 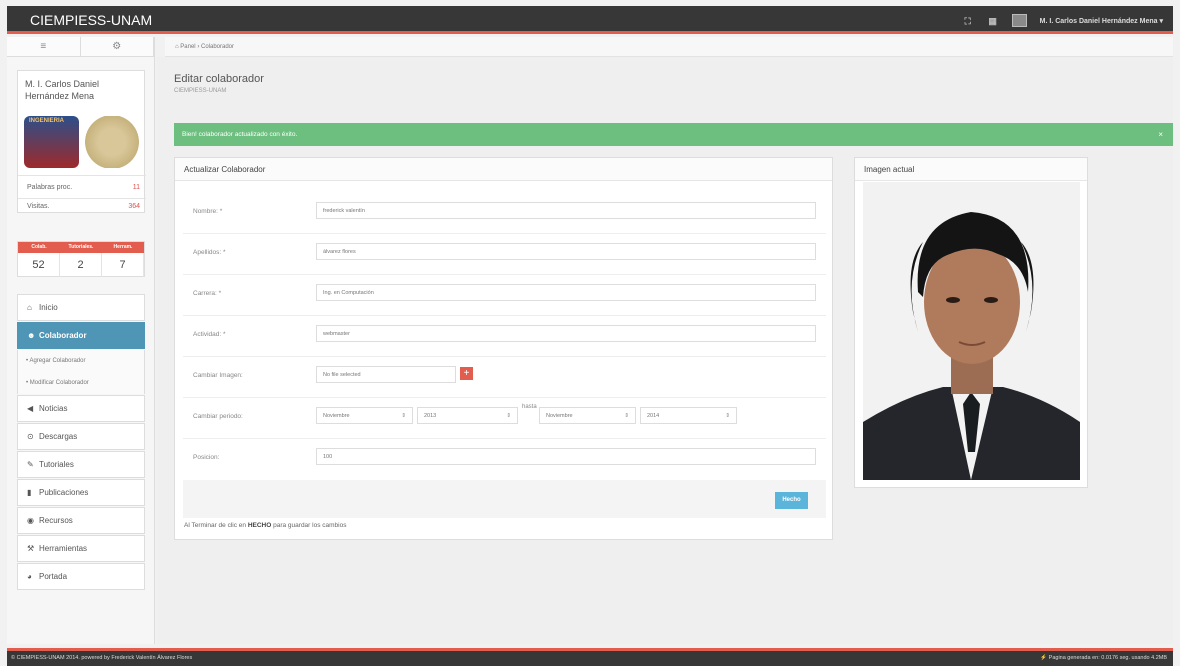 I want to click on bolt-icon: ⚡, so click(x=1044, y=658).